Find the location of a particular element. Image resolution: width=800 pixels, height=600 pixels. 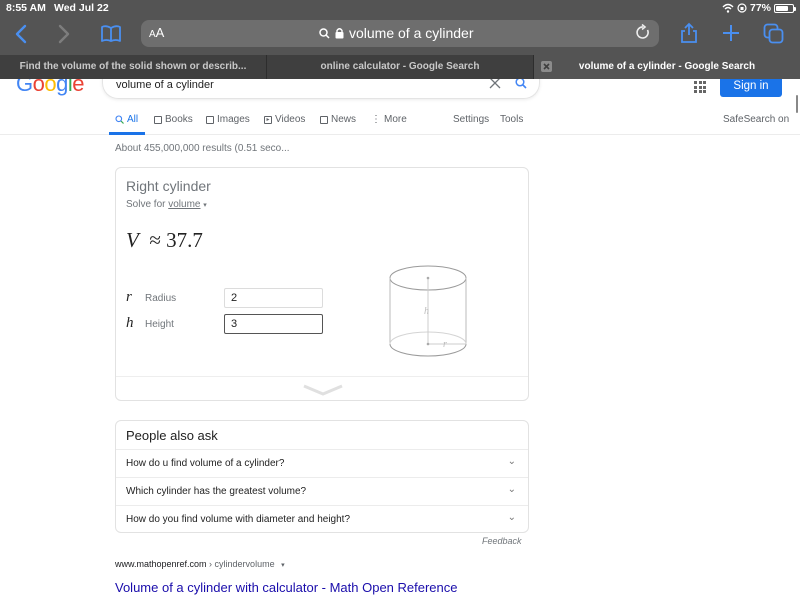

radius-symbol: r is located at coordinates (129, 297).